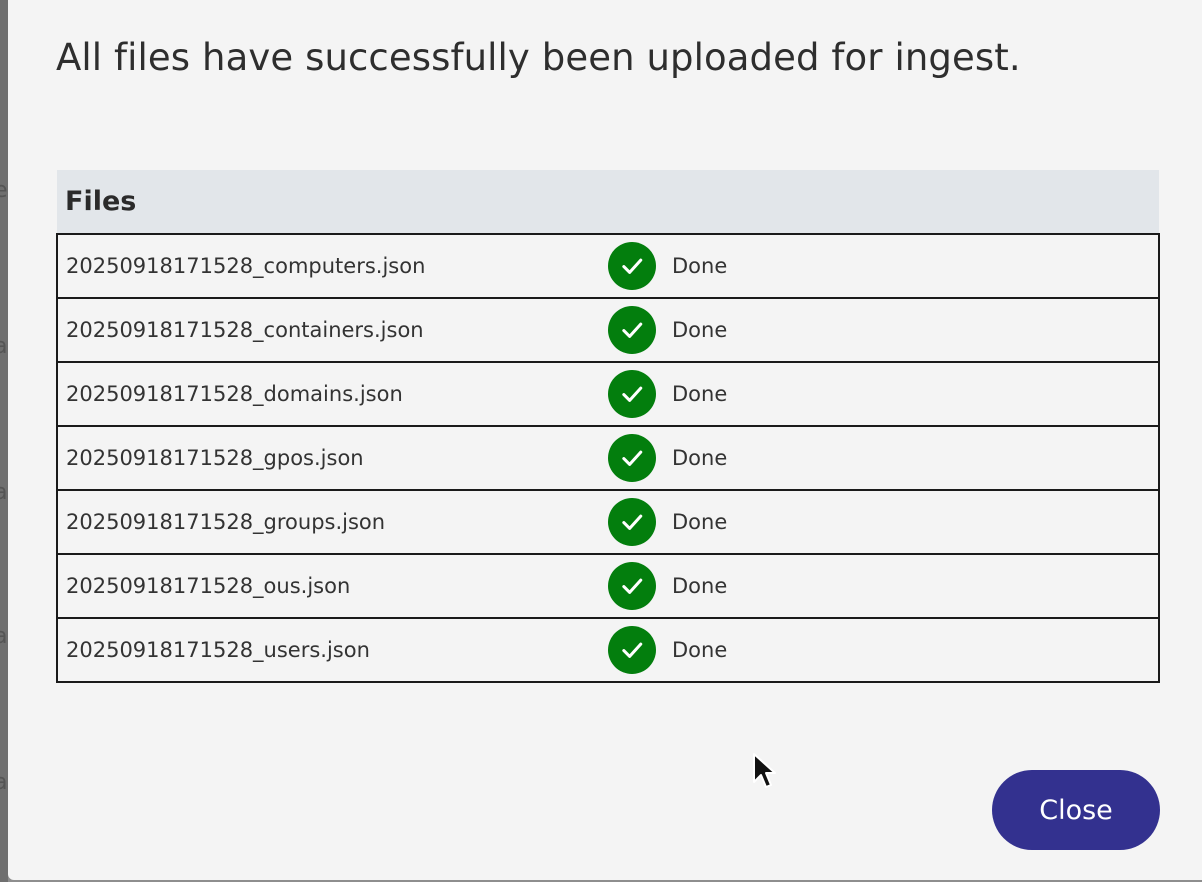 The height and width of the screenshot is (882, 1202). I want to click on table-row: 20250918171528_computers.json Done, so click(608, 266).